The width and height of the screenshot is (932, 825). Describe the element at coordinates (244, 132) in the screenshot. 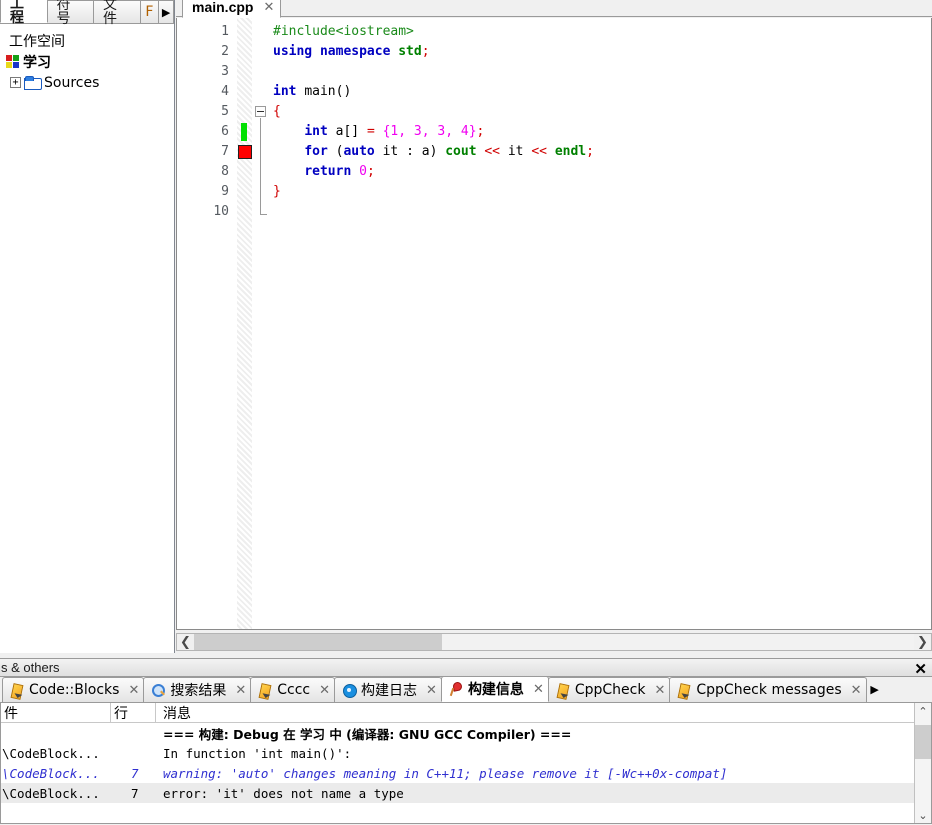

I see `changed-line-marker` at that location.